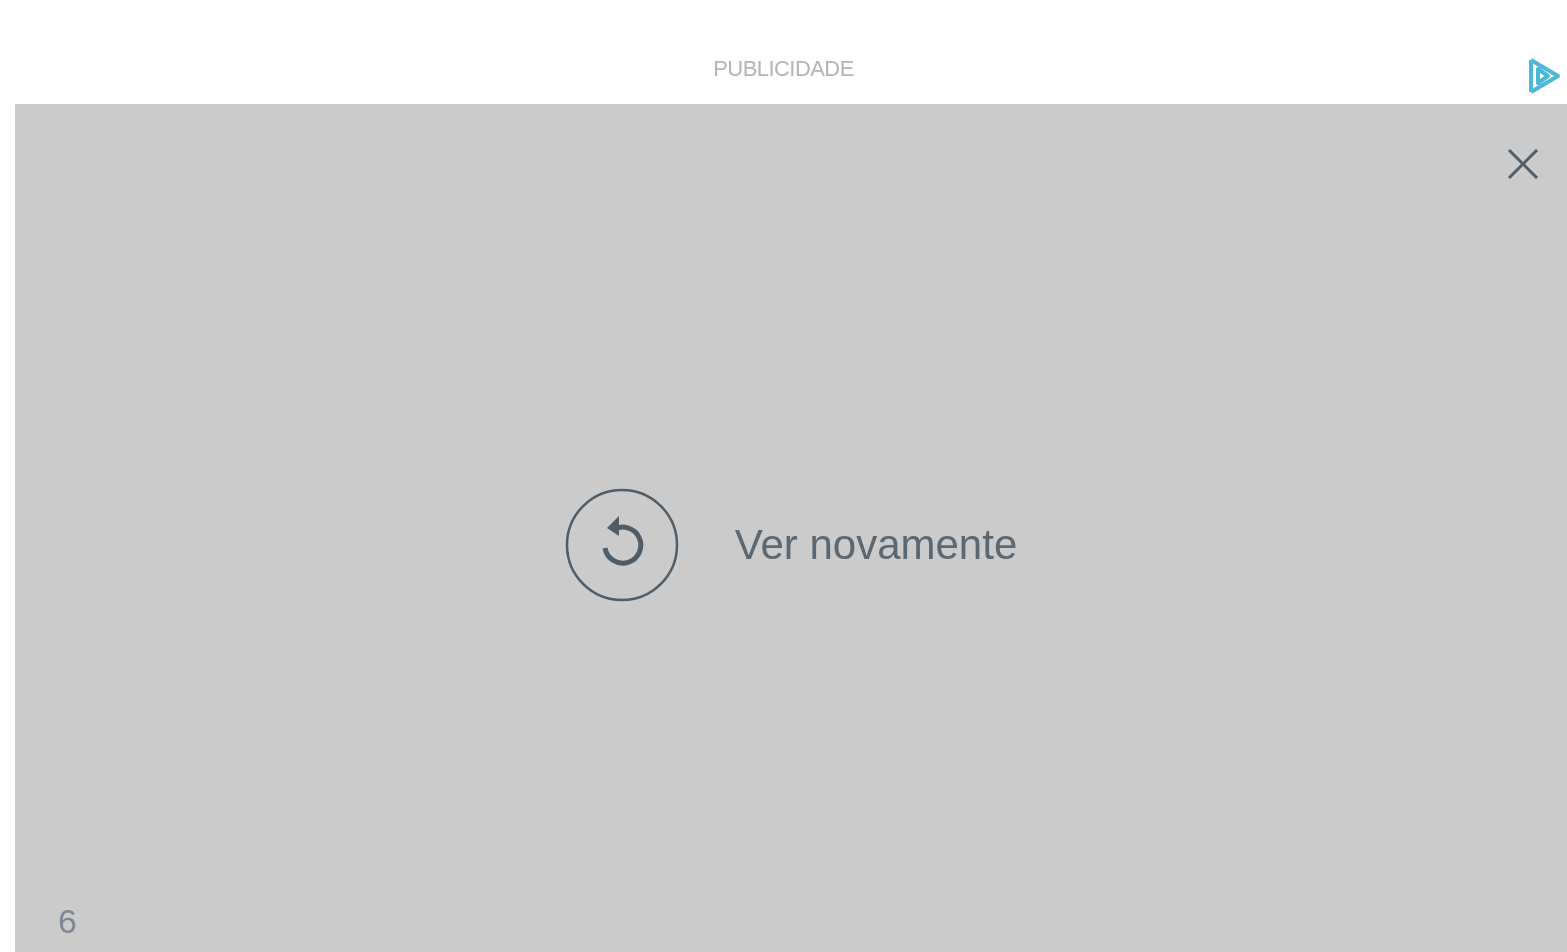 The image size is (1567, 952). I want to click on replay-icon, so click(621, 545).